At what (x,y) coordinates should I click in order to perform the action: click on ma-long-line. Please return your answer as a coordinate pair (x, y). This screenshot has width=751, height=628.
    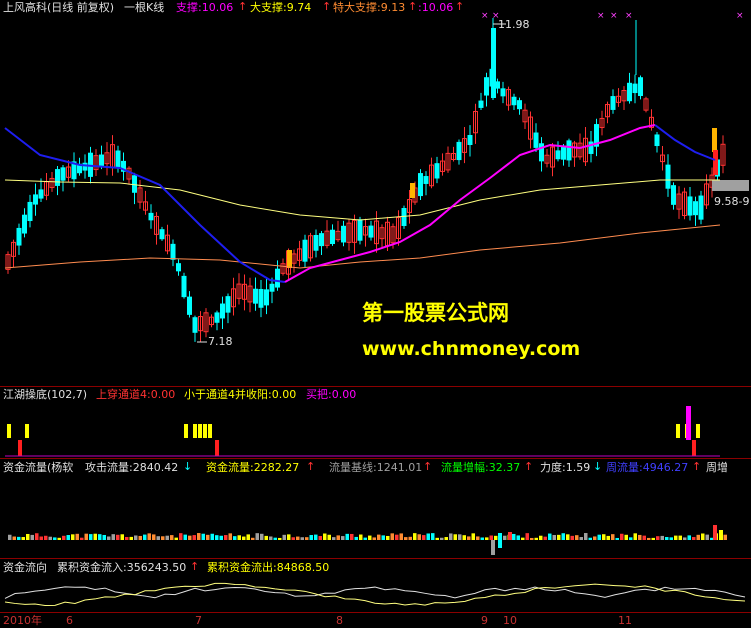
    Looking at the image, I should click on (362, 200).